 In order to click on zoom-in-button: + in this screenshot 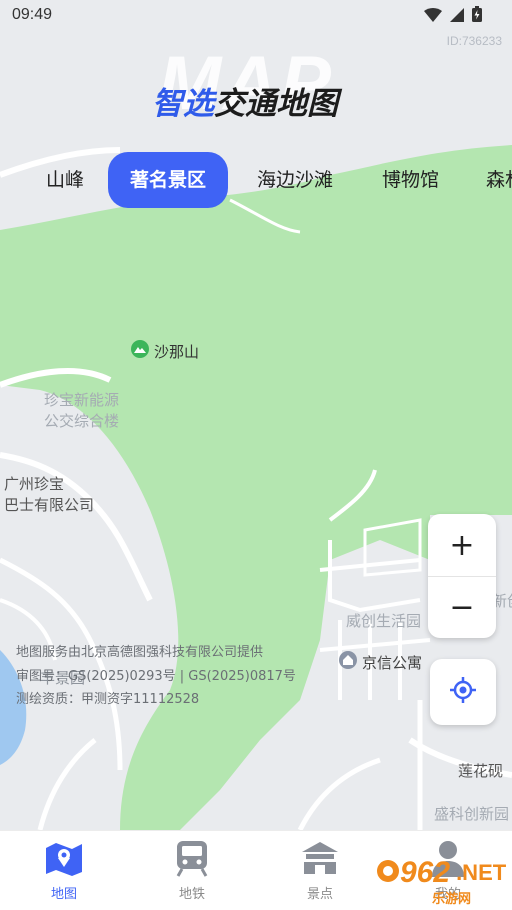, I will do `click(462, 545)`.